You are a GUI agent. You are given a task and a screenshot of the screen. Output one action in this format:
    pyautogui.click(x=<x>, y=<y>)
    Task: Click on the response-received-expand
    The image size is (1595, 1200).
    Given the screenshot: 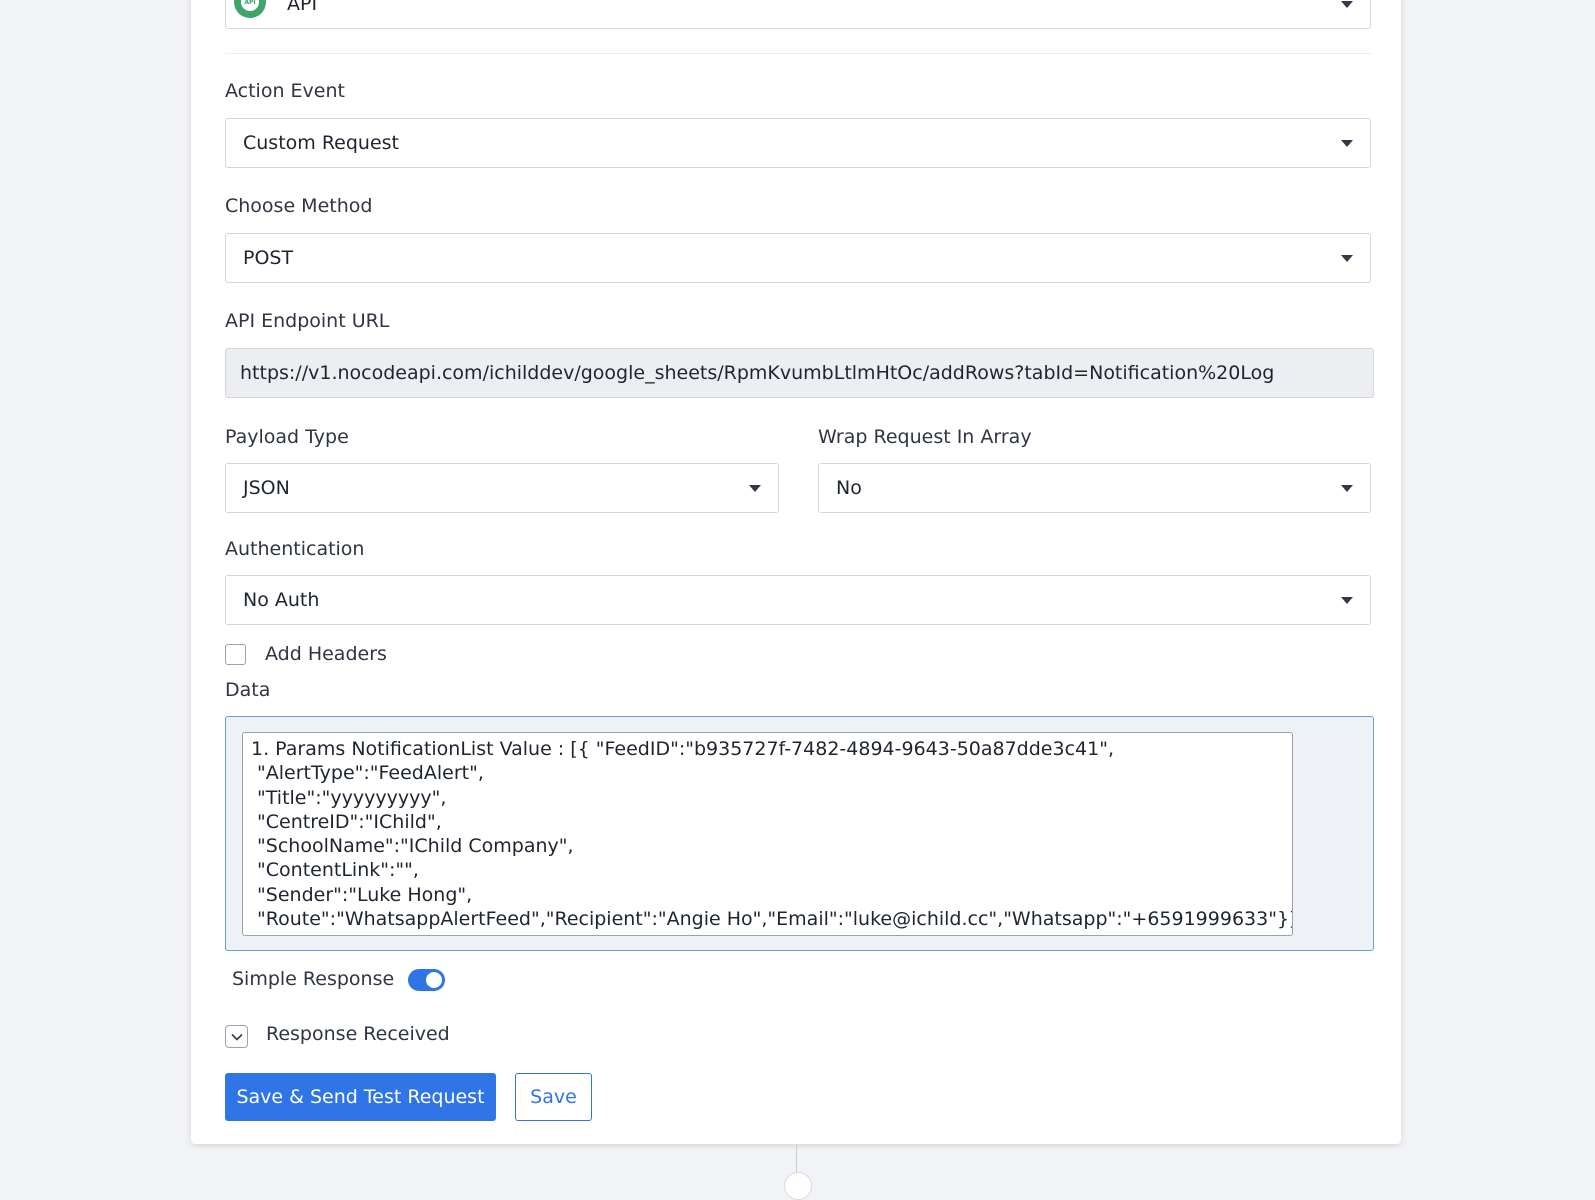 What is the action you would take?
    pyautogui.click(x=236, y=1036)
    